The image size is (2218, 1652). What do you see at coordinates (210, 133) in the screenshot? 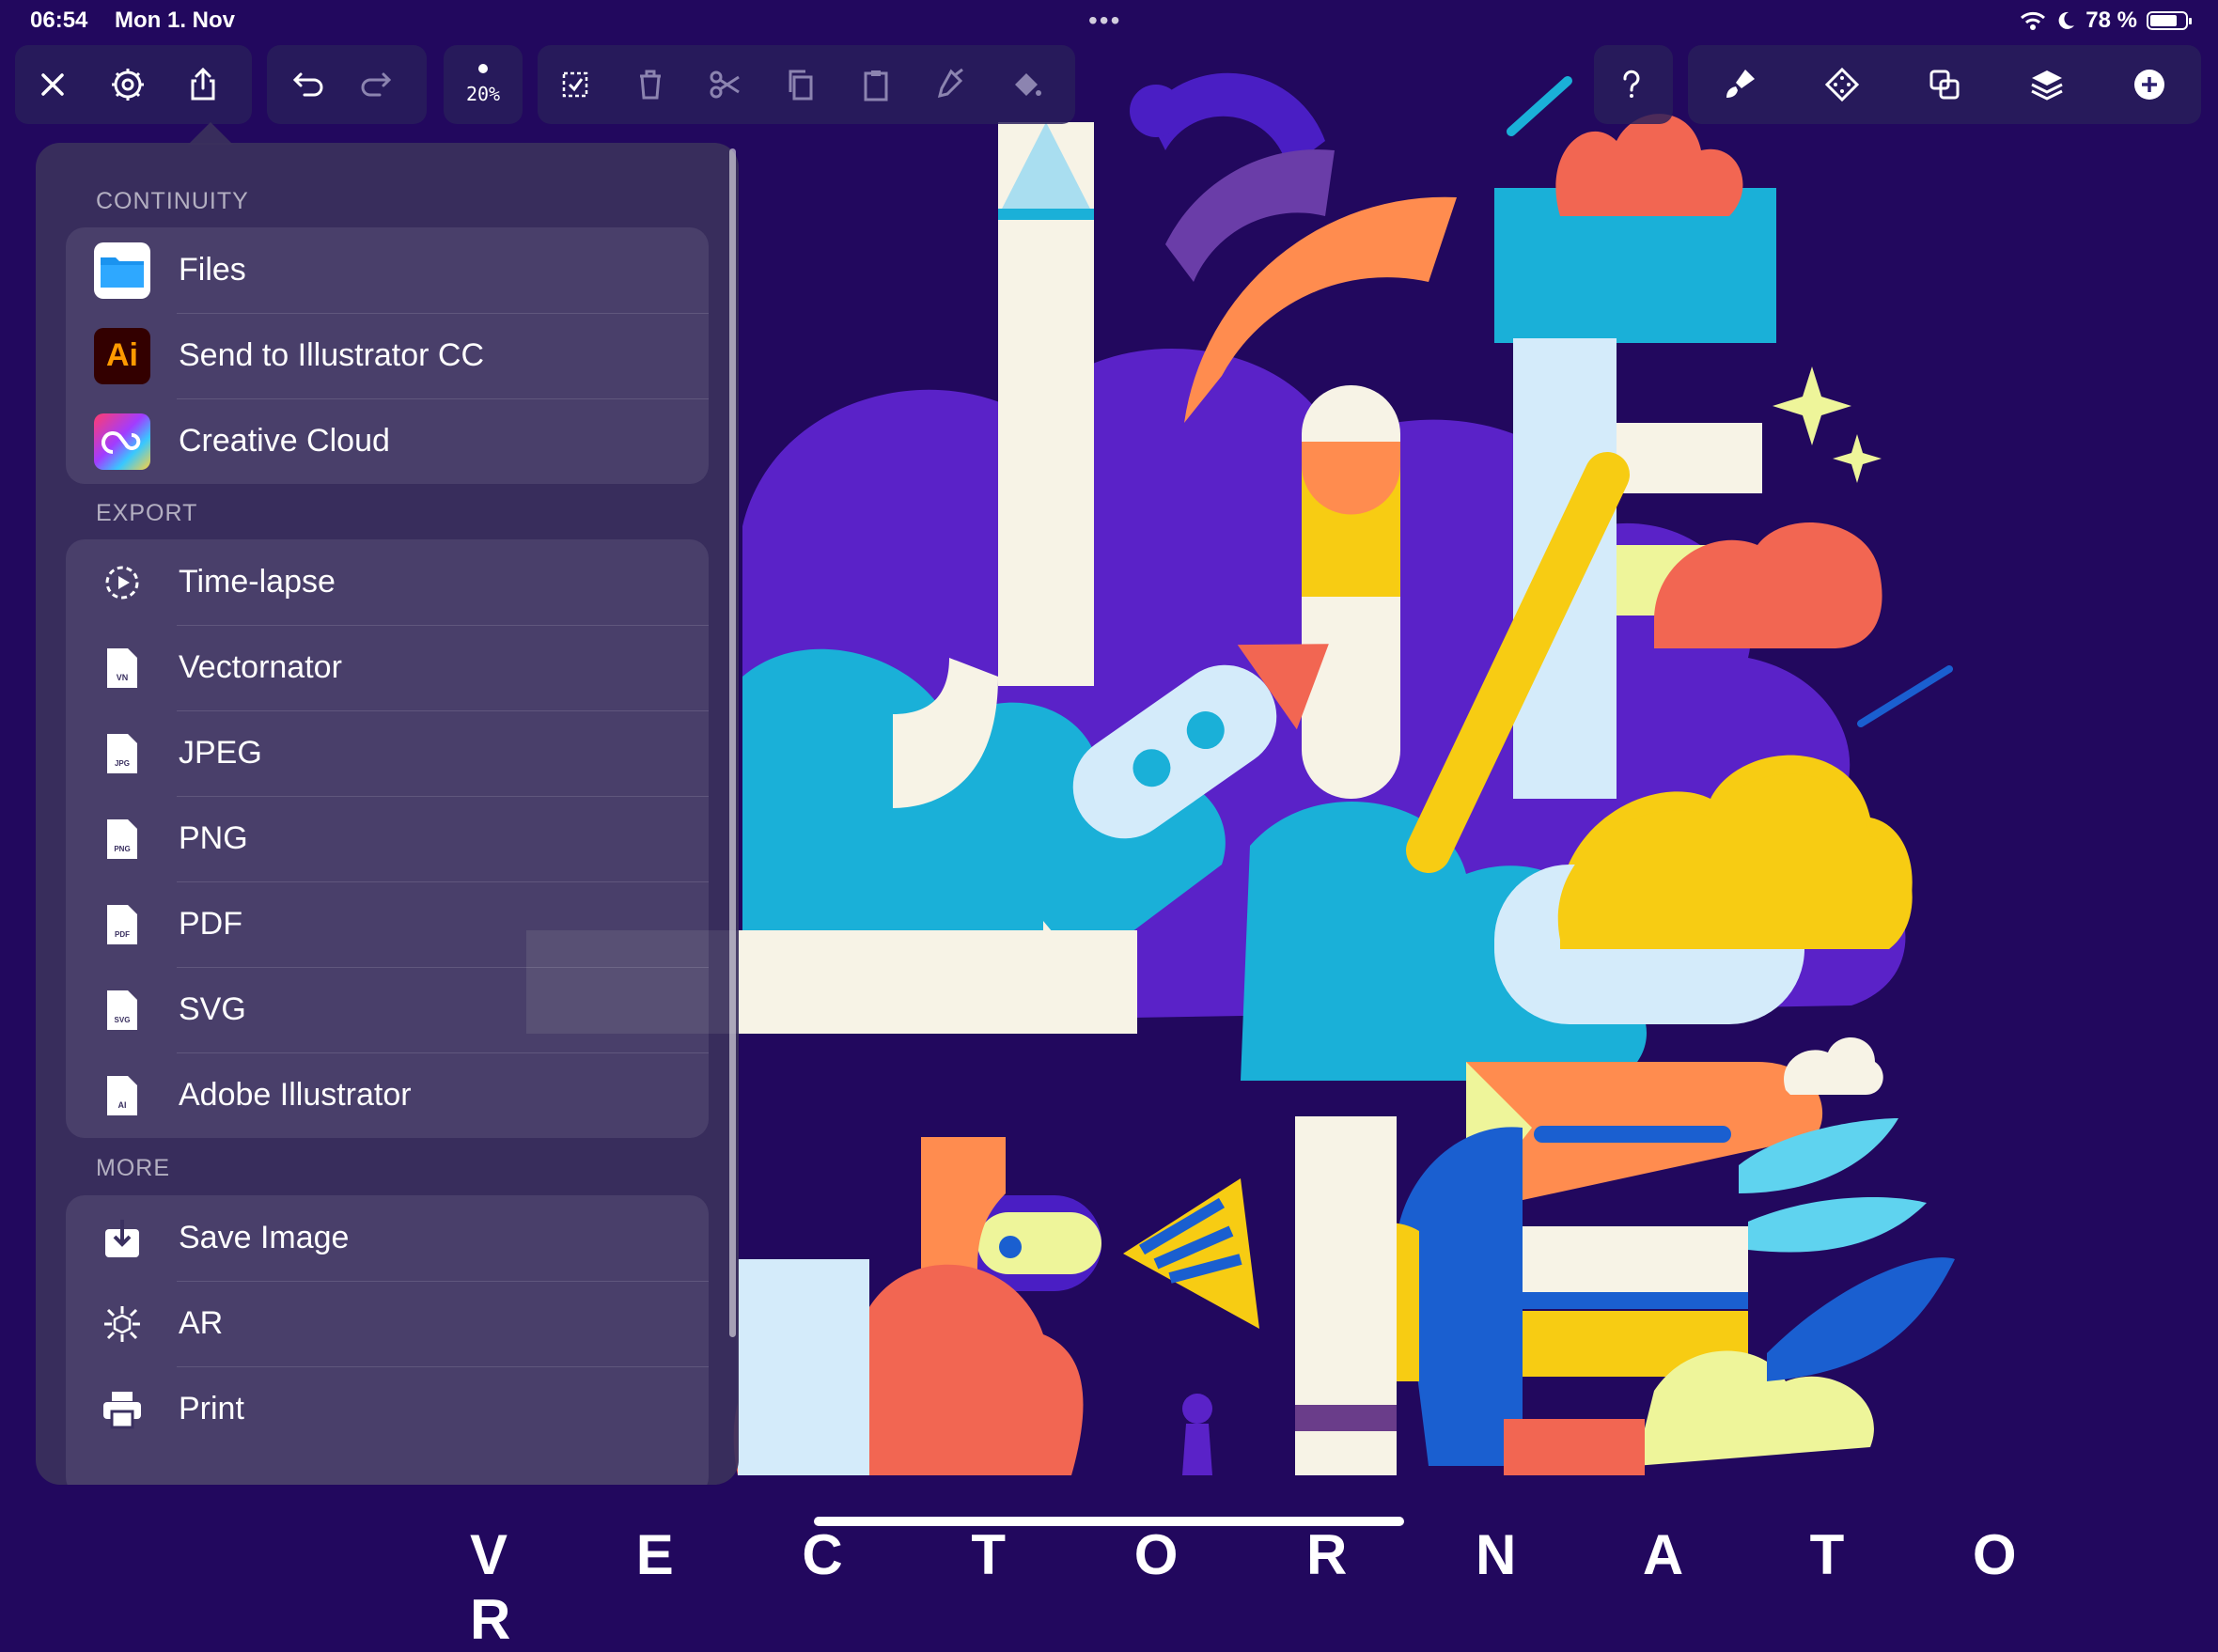
I see `popover-pointer` at bounding box center [210, 133].